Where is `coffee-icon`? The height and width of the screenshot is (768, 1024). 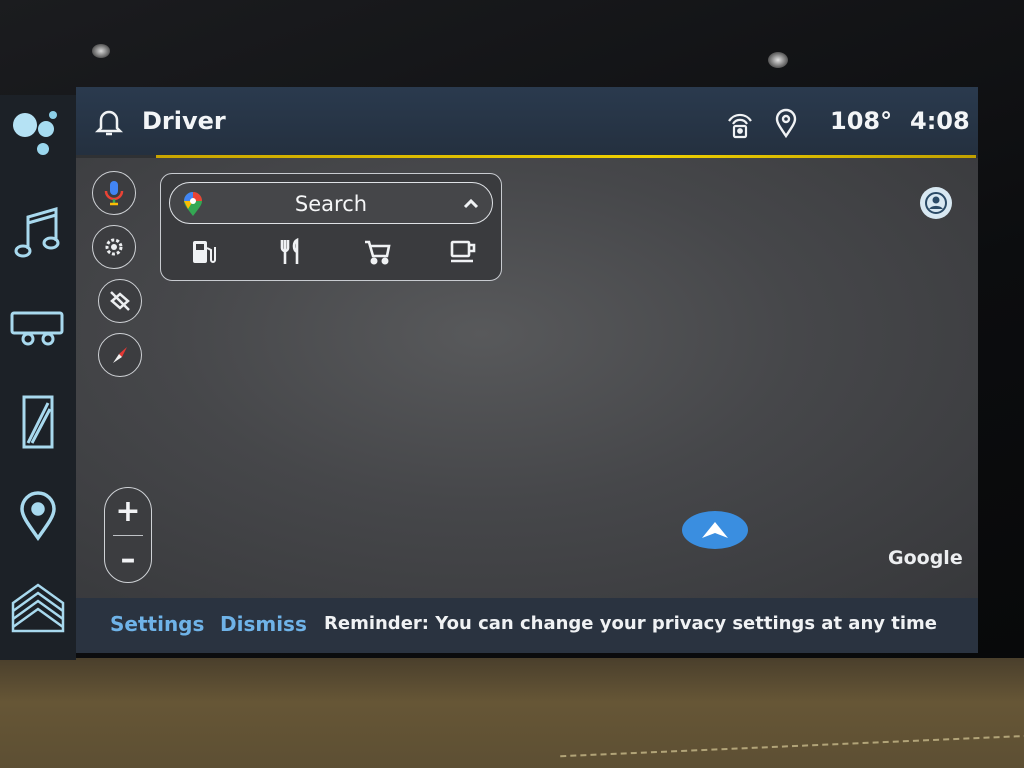
coffee-icon is located at coordinates (463, 252).